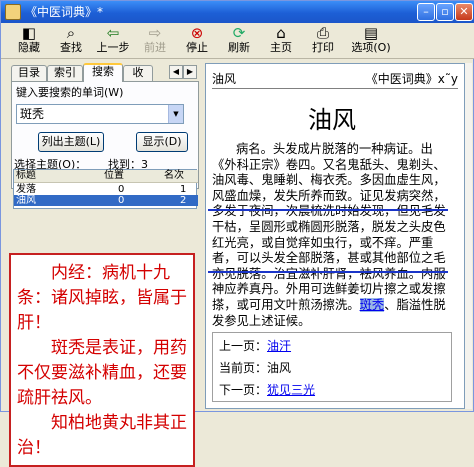 Image resolution: width=474 pixels, height=467 pixels. I want to click on nav-next-label: 下一页：, so click(243, 390).